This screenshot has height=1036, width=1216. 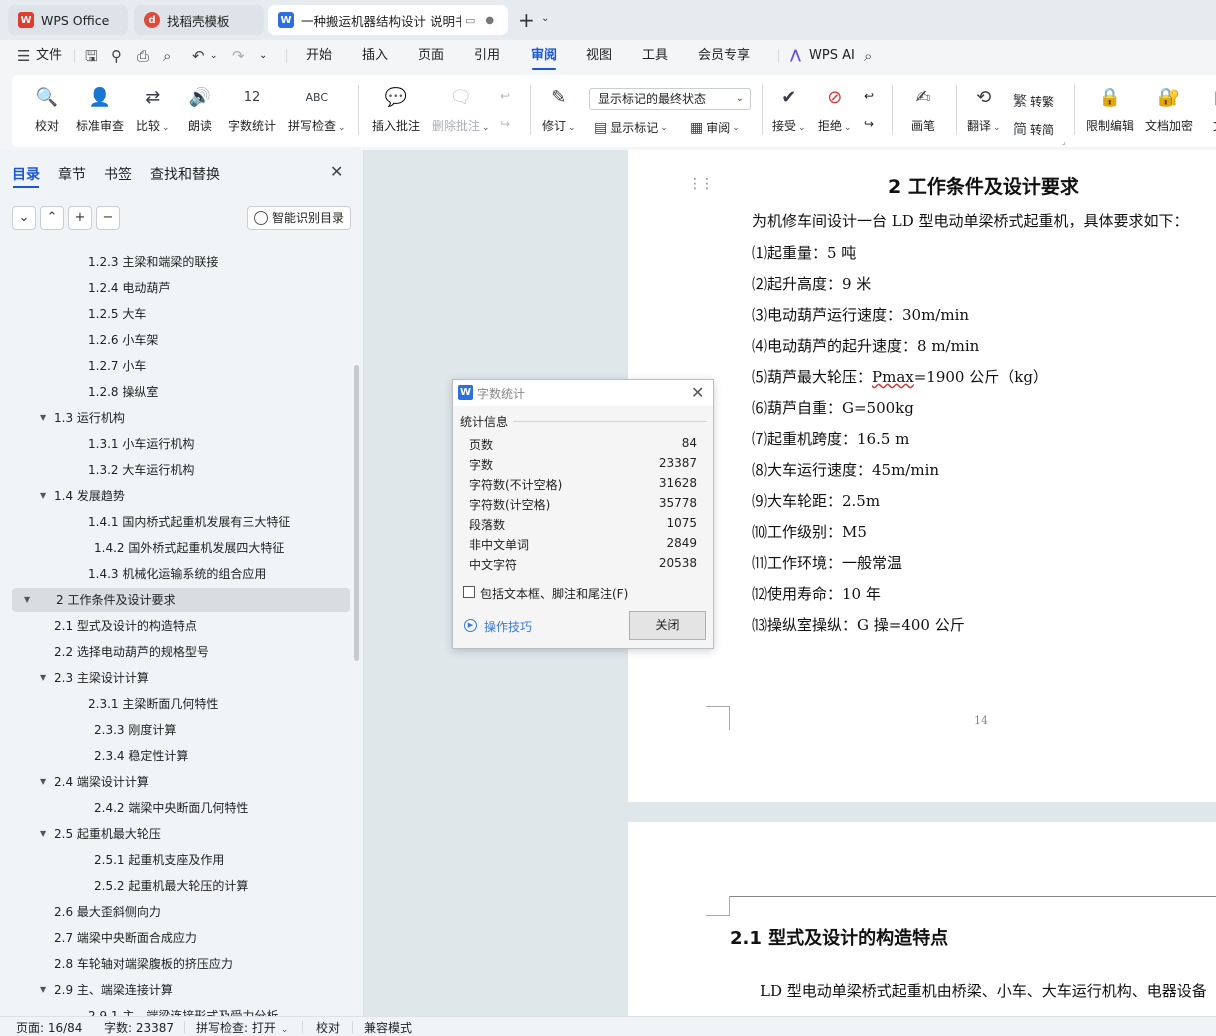 I want to click on menu-insert: 插入, so click(x=375, y=56).